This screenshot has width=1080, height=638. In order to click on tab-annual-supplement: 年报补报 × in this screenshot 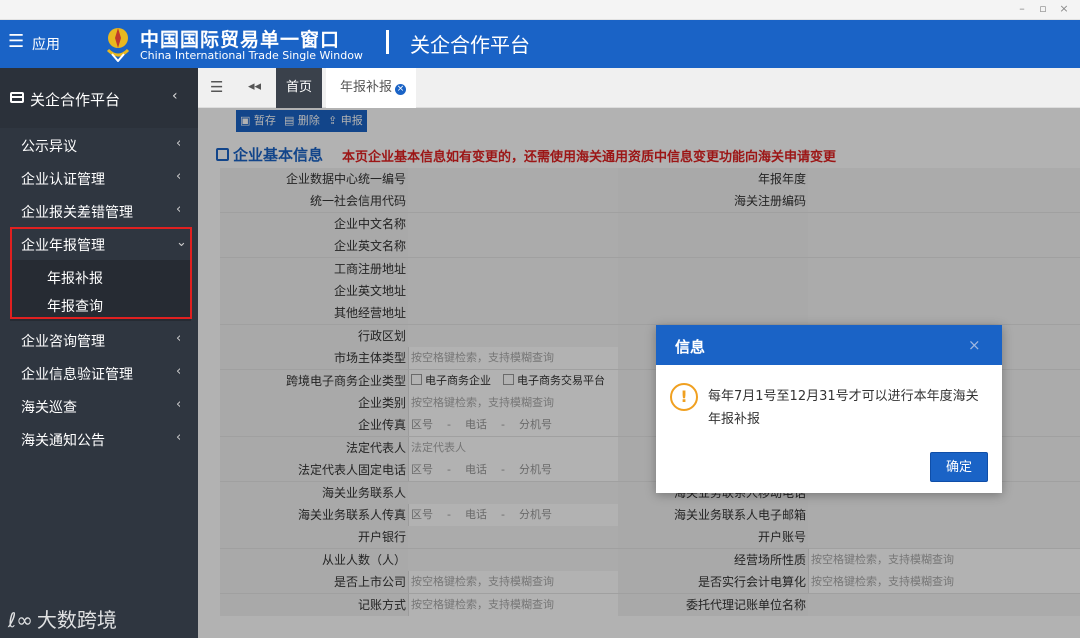, I will do `click(371, 88)`.